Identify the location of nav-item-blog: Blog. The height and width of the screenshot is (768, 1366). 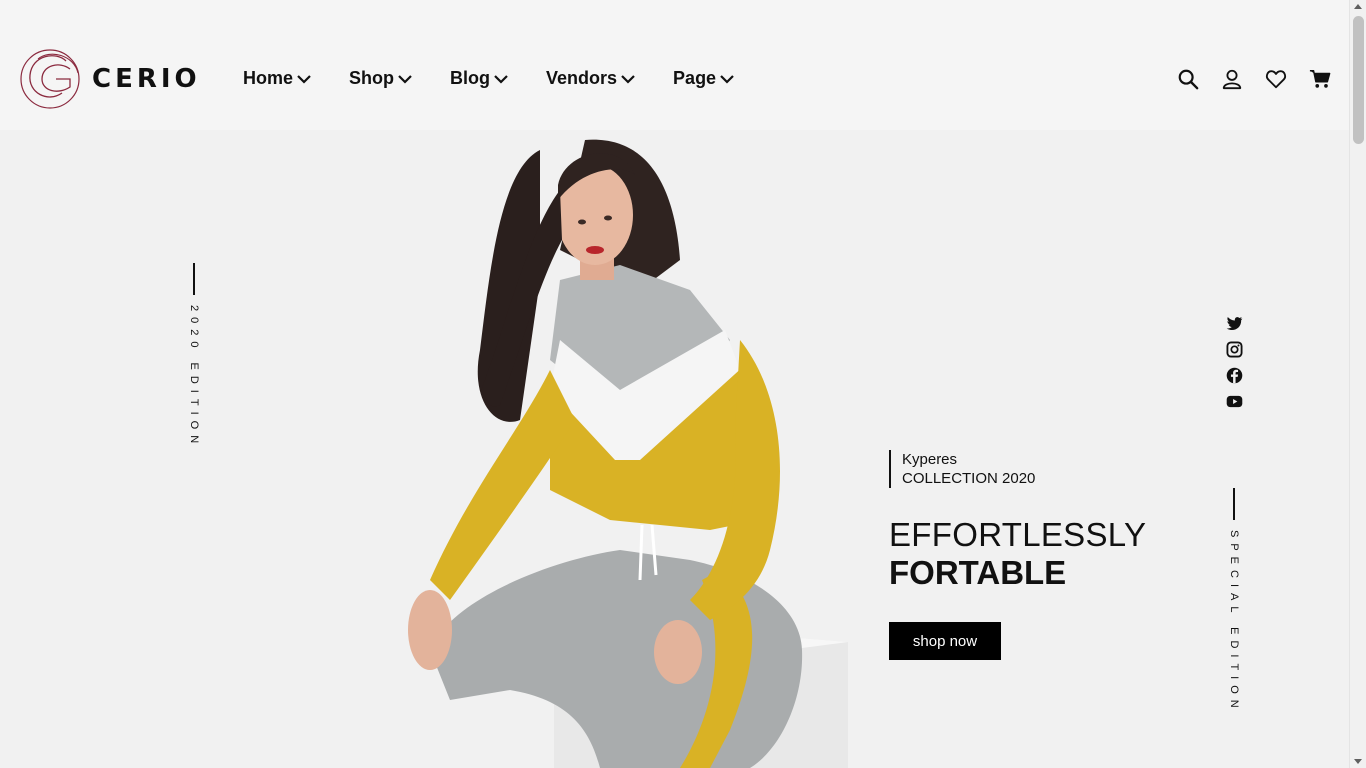
(479, 78).